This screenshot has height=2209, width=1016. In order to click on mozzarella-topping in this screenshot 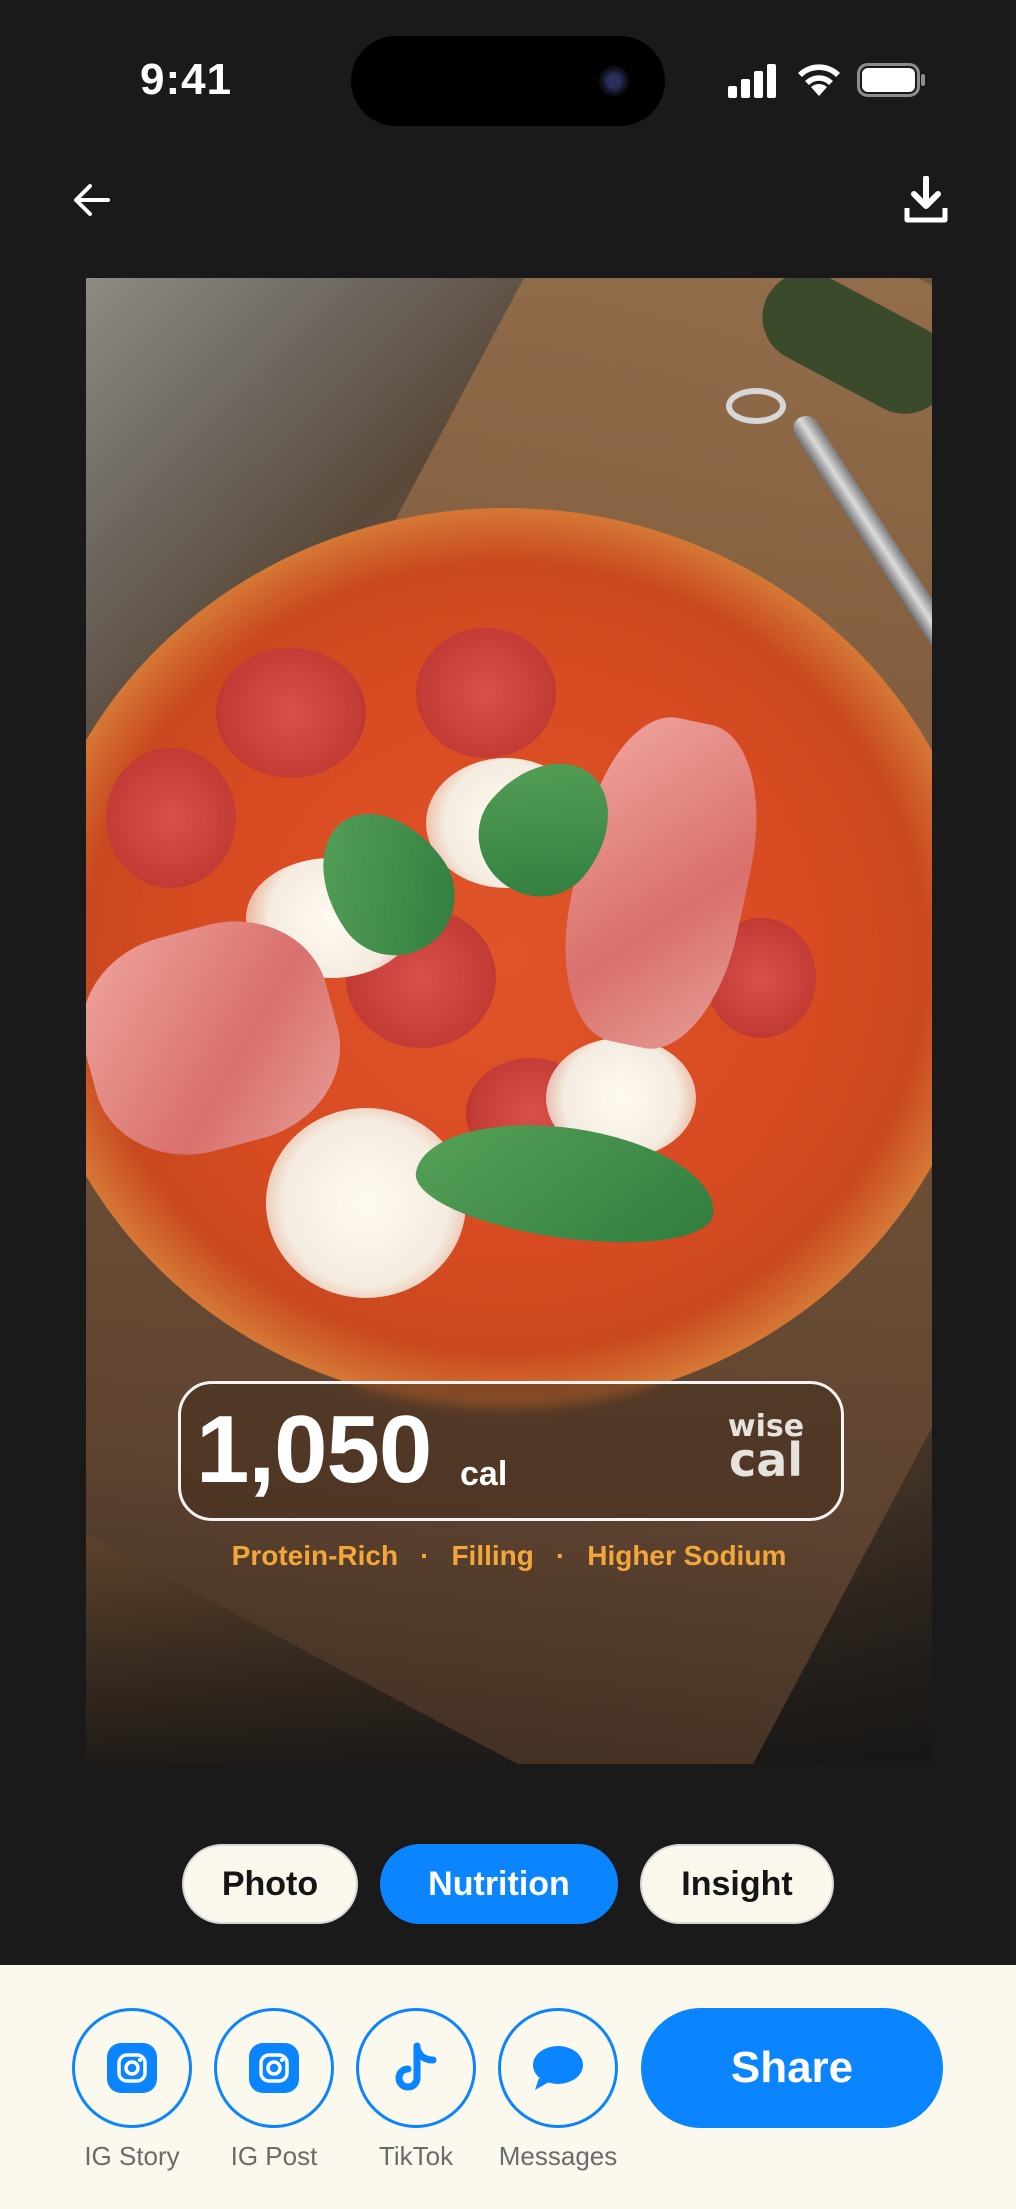, I will do `click(366, 1203)`.